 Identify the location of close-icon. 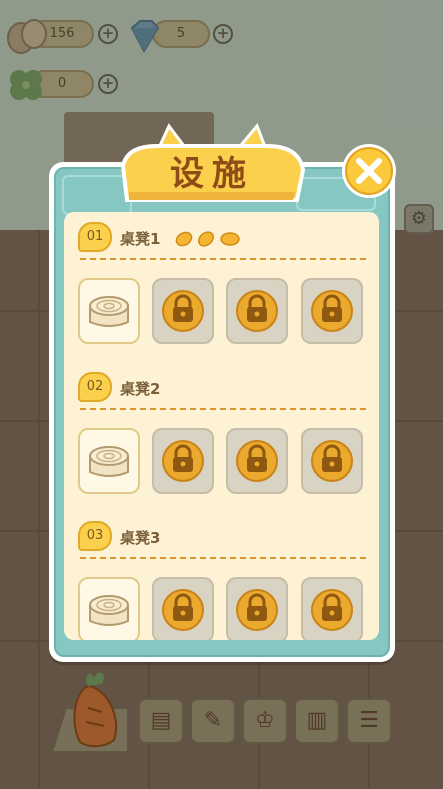
(369, 171).